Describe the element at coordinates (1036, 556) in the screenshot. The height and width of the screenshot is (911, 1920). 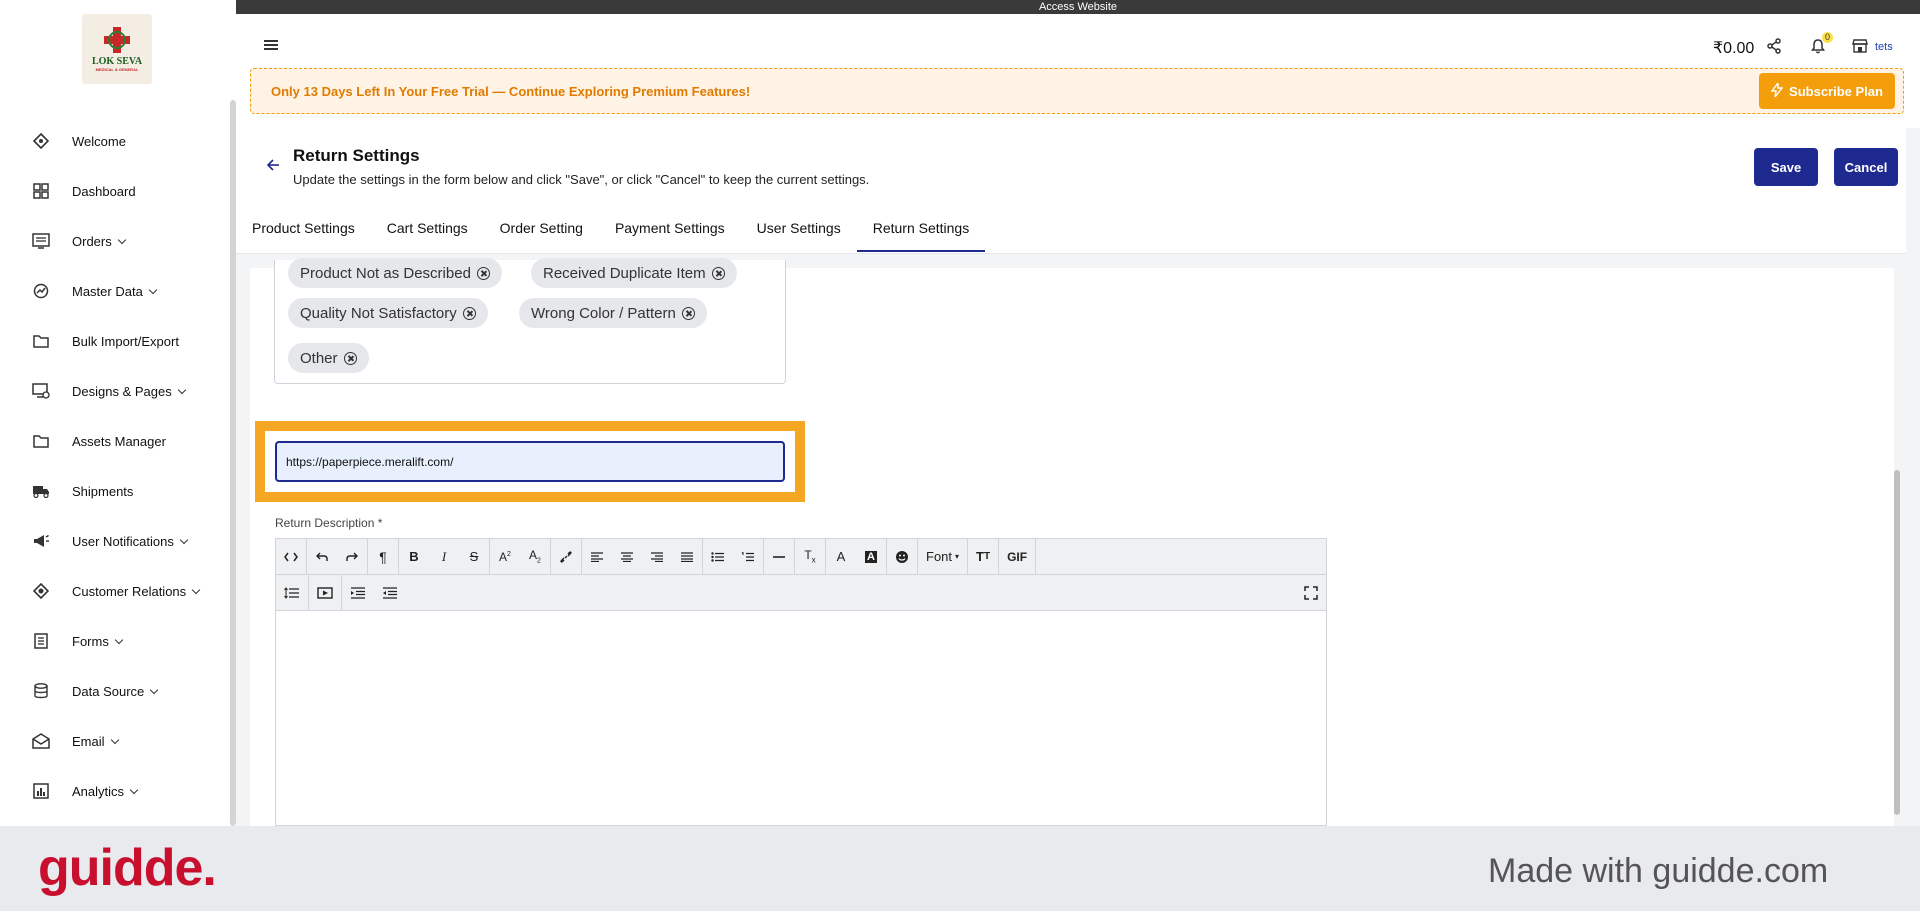
I see `toolbar-divider` at that location.